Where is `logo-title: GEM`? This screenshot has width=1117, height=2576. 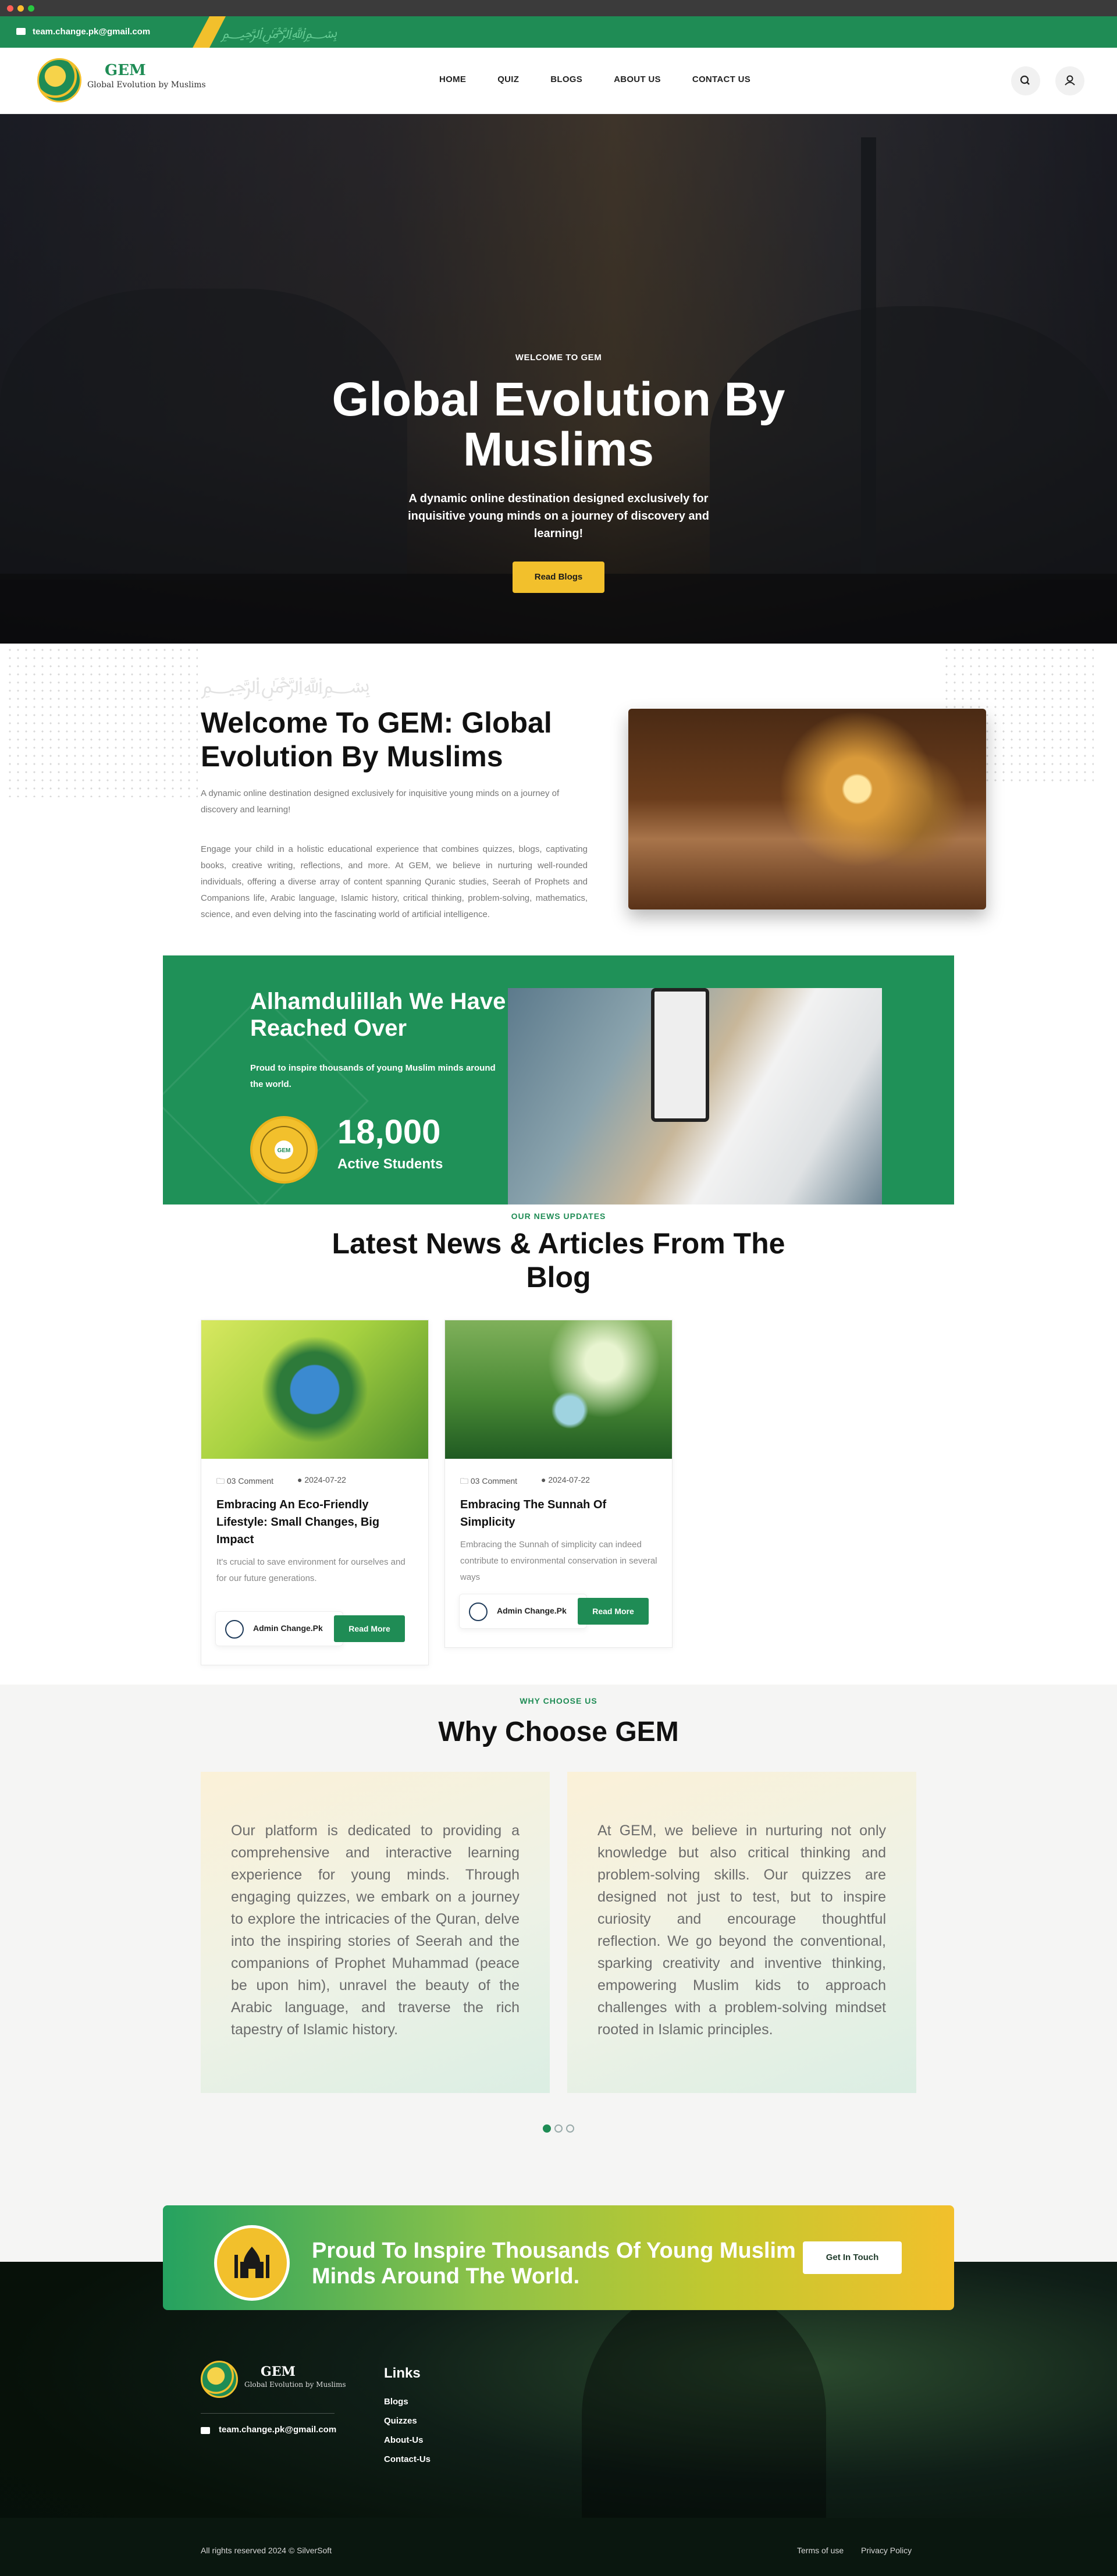
logo-title: GEM is located at coordinates (125, 70).